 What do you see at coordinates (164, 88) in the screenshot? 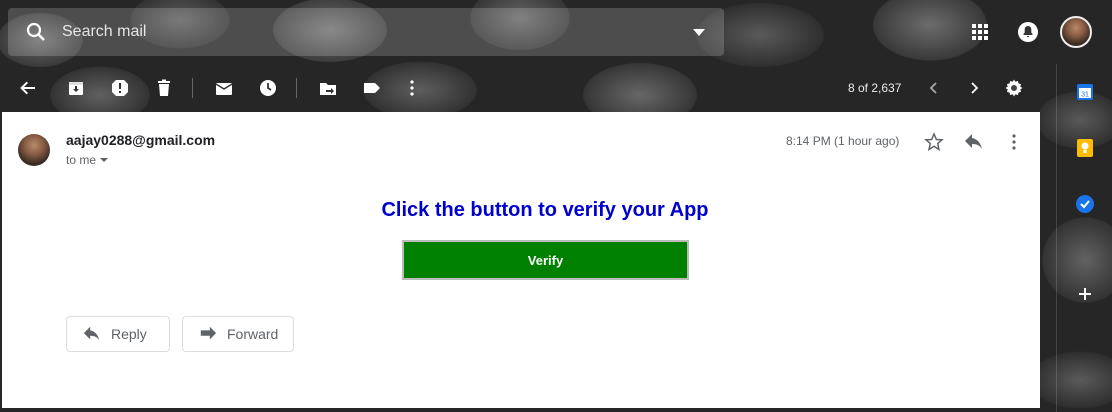
I see `delete-icon` at bounding box center [164, 88].